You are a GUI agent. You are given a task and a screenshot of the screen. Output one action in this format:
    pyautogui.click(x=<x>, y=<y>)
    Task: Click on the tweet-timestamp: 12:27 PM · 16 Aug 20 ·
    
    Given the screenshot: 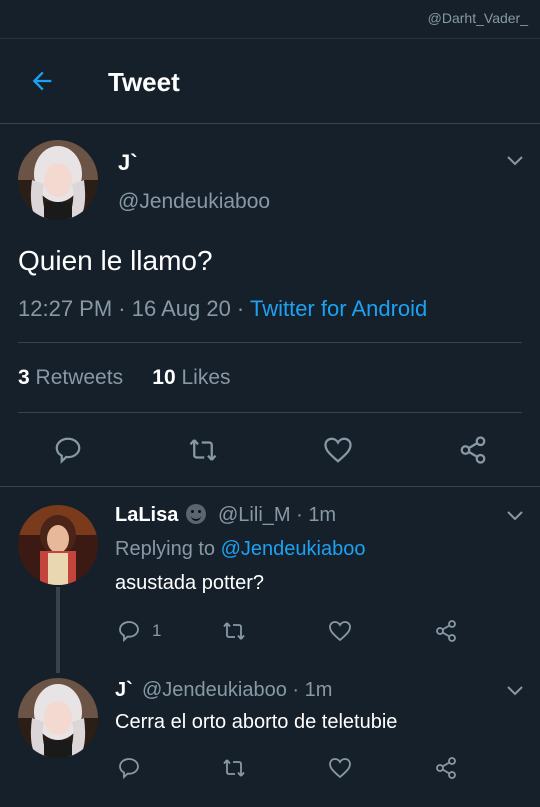 What is the action you would take?
    pyautogui.click(x=134, y=308)
    